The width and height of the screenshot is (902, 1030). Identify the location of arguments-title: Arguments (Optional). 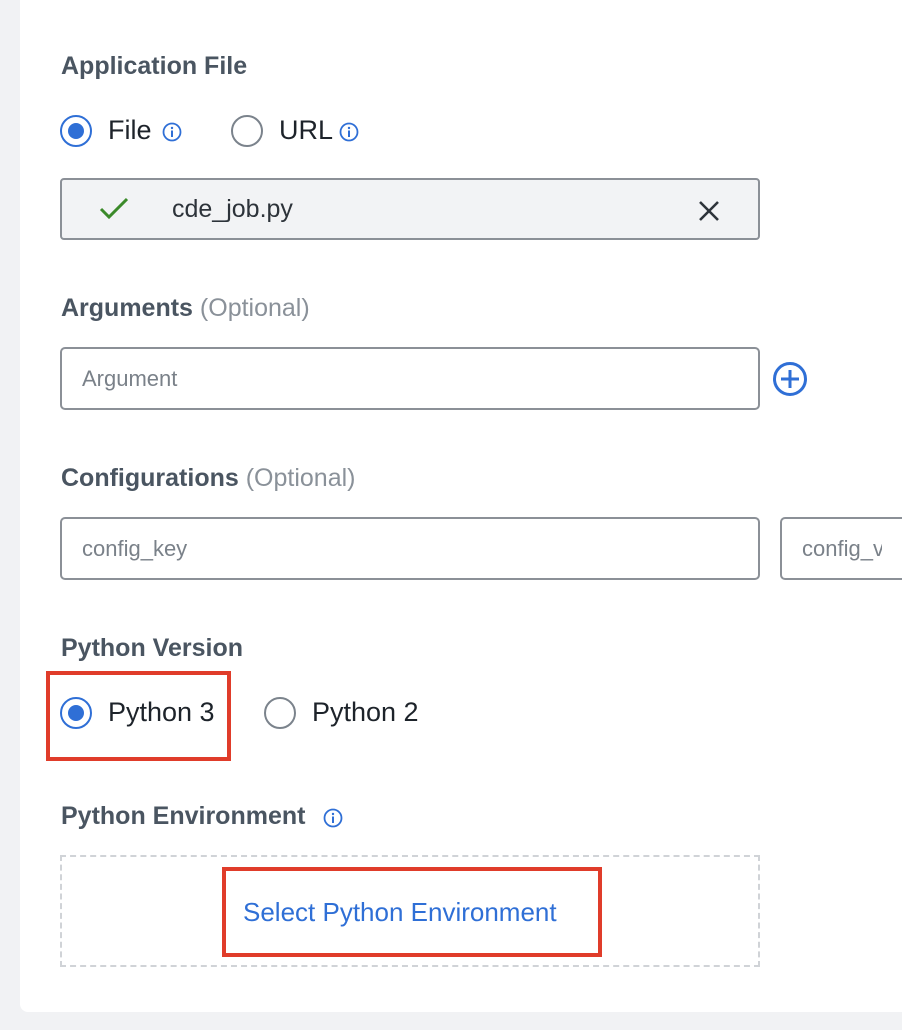
(185, 308).